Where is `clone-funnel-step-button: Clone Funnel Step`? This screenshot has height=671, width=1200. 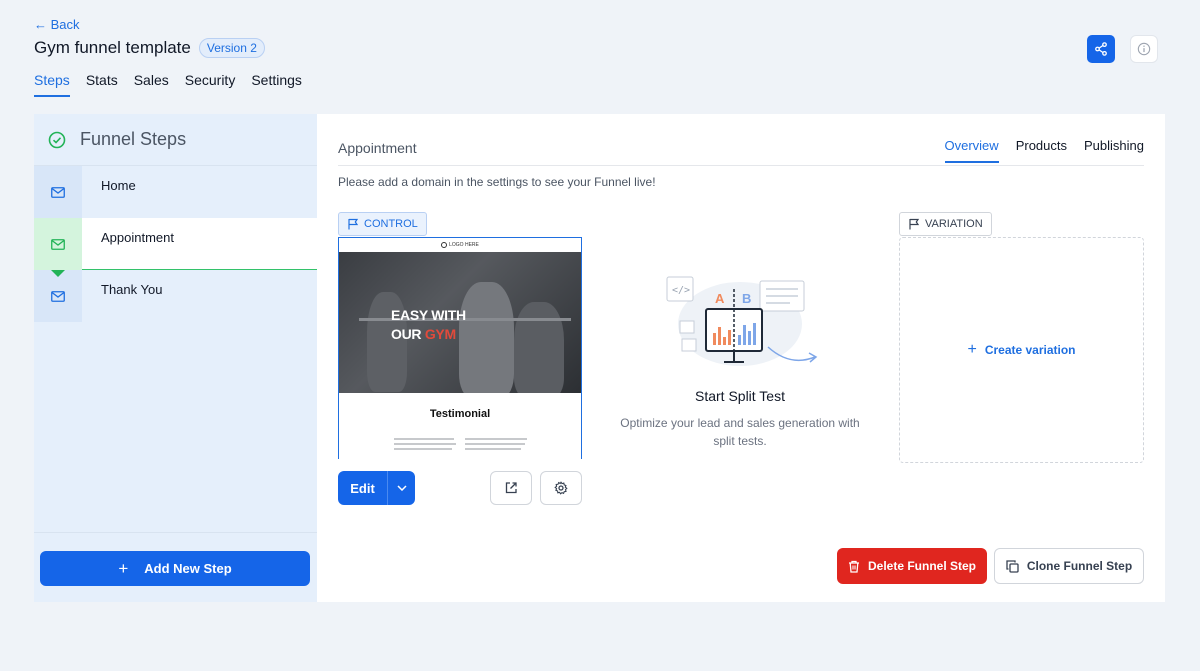
clone-funnel-step-button: Clone Funnel Step is located at coordinates (1069, 566).